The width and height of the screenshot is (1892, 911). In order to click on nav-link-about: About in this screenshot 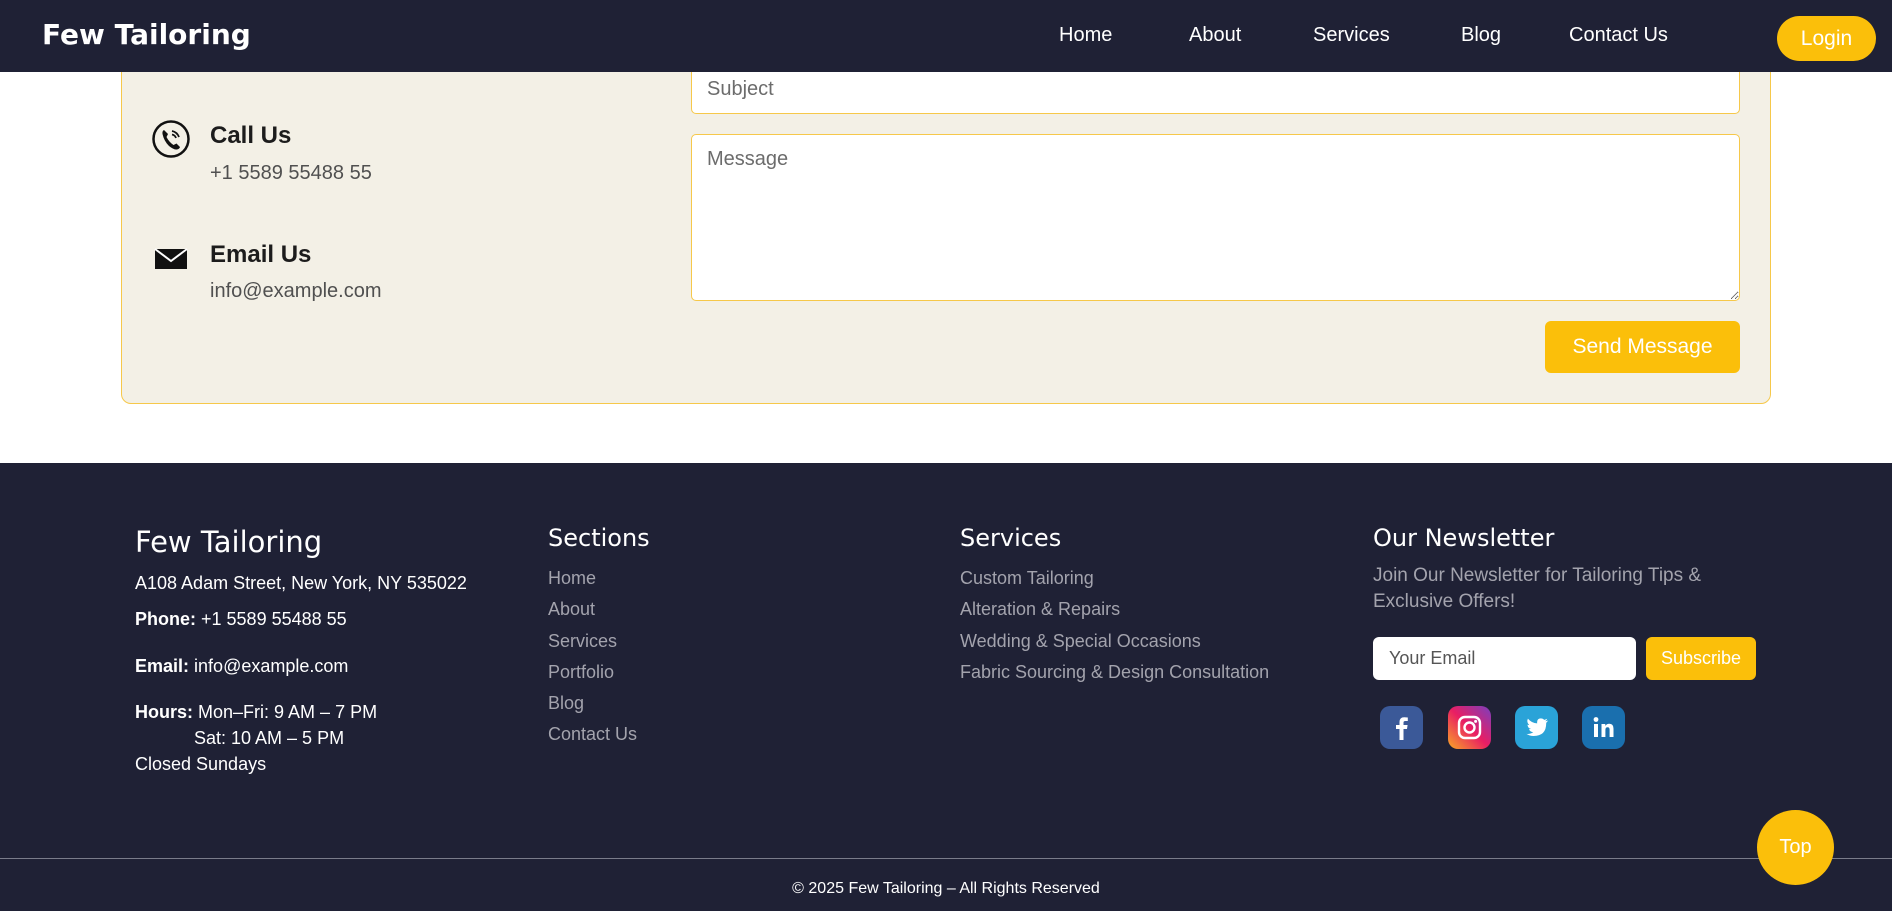, I will do `click(1215, 35)`.